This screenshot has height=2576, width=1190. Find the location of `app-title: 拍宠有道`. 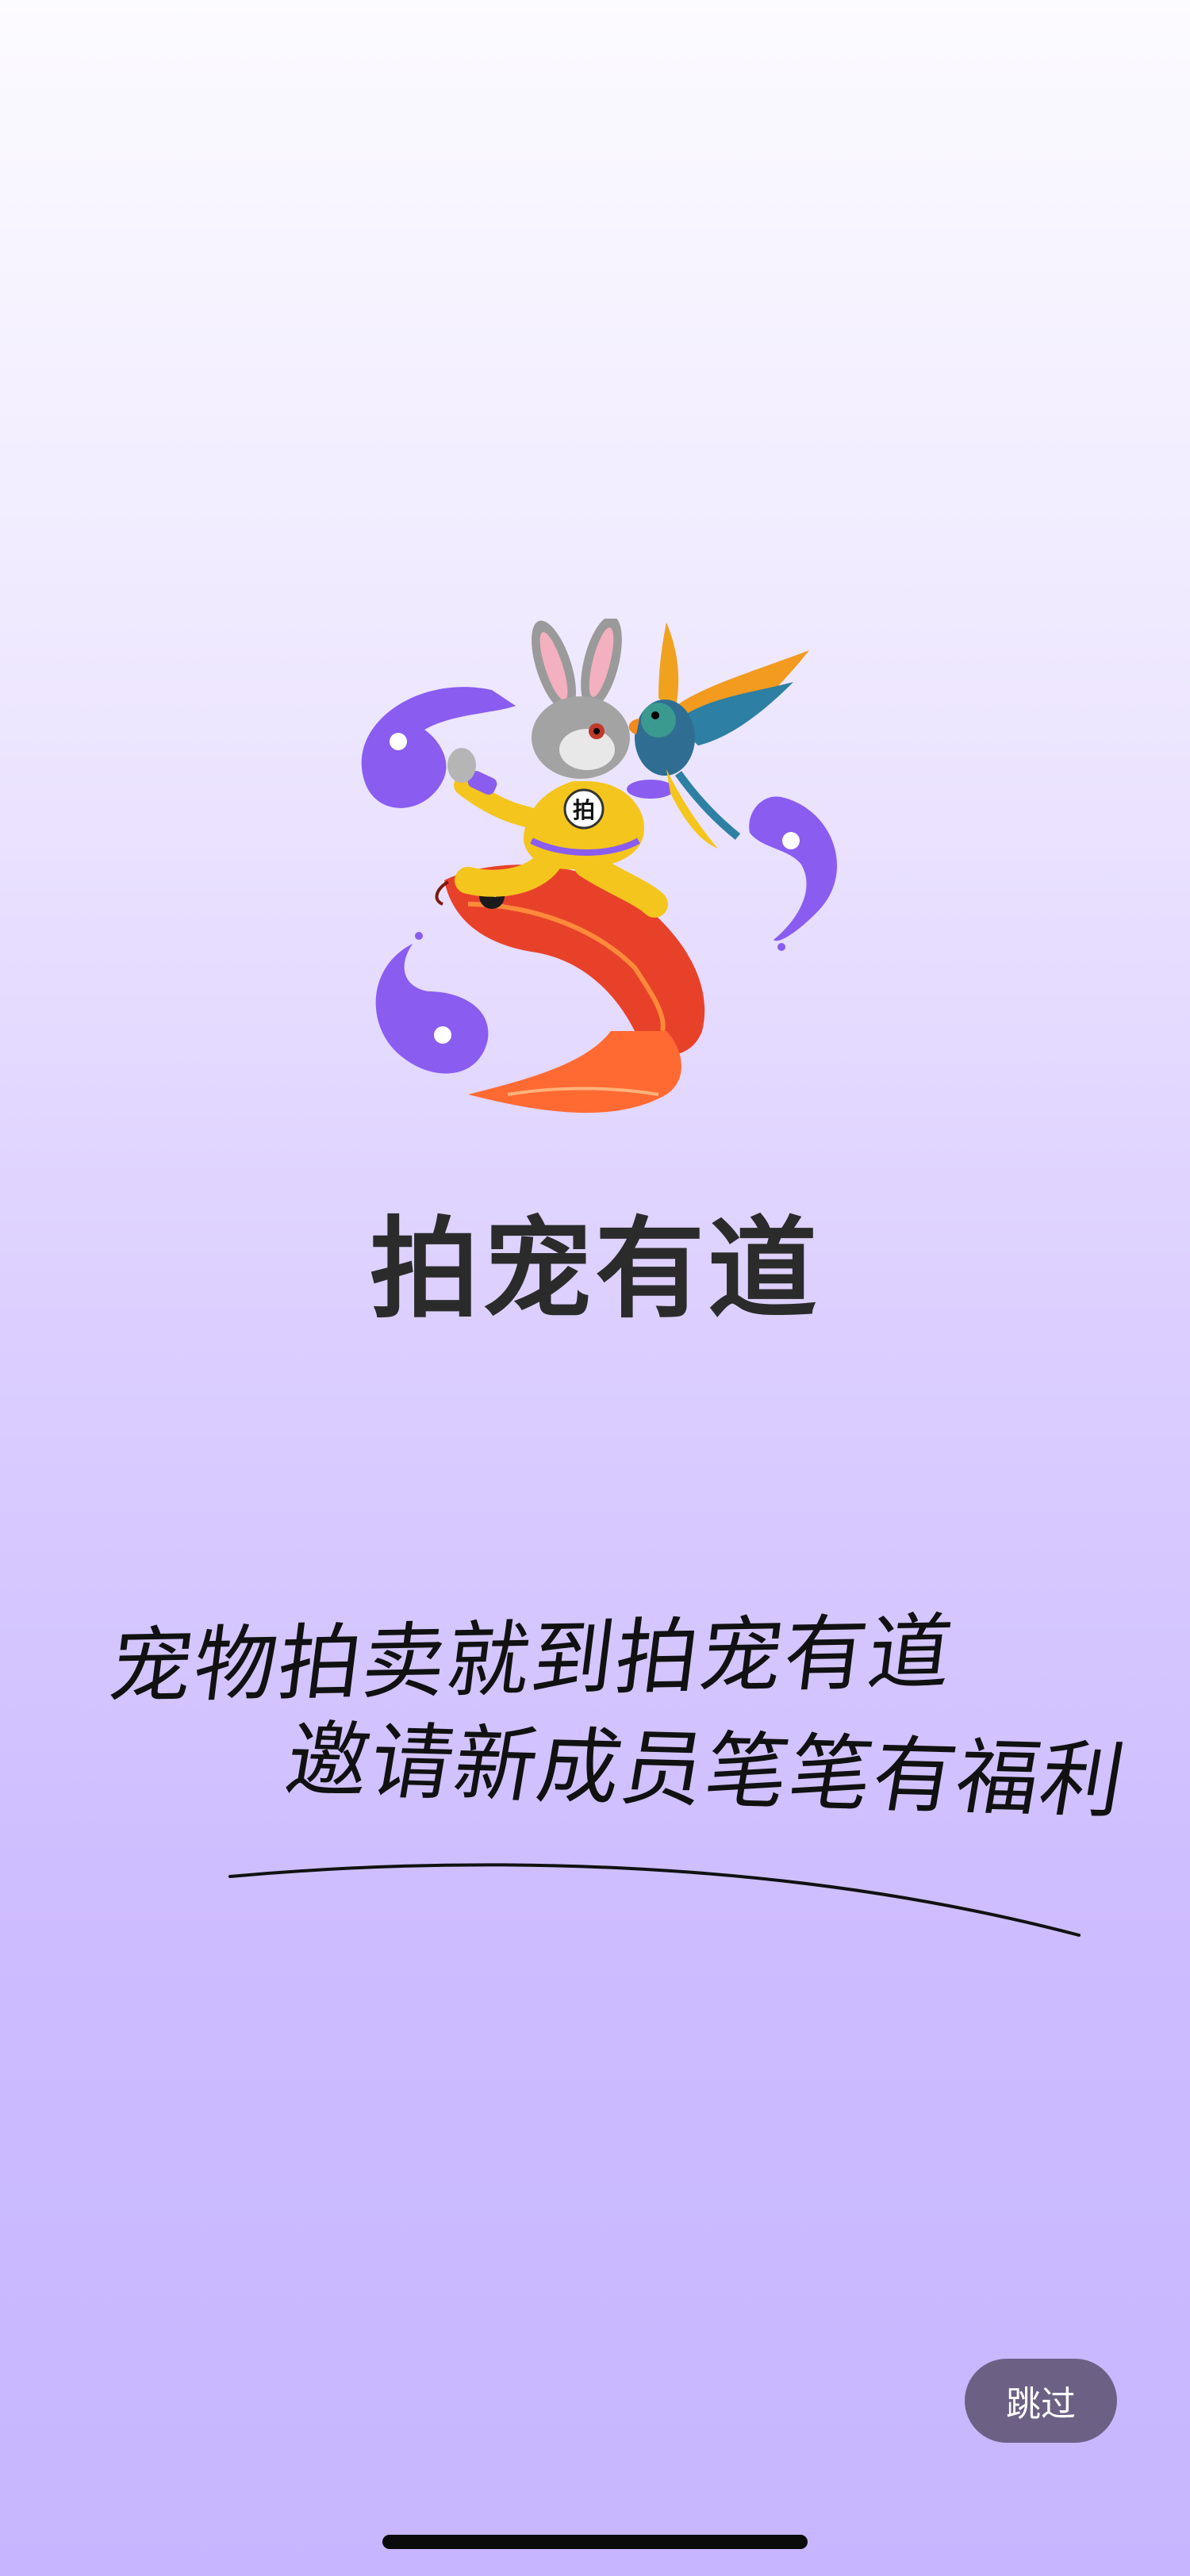

app-title: 拍宠有道 is located at coordinates (594, 1269).